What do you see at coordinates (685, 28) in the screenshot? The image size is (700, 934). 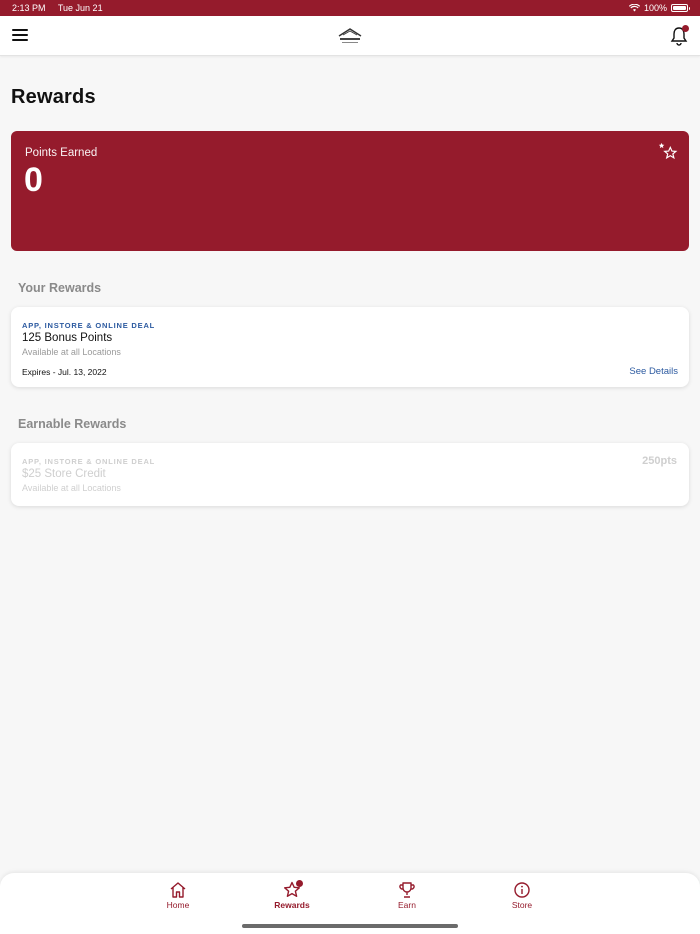 I see `notification-badge` at bounding box center [685, 28].